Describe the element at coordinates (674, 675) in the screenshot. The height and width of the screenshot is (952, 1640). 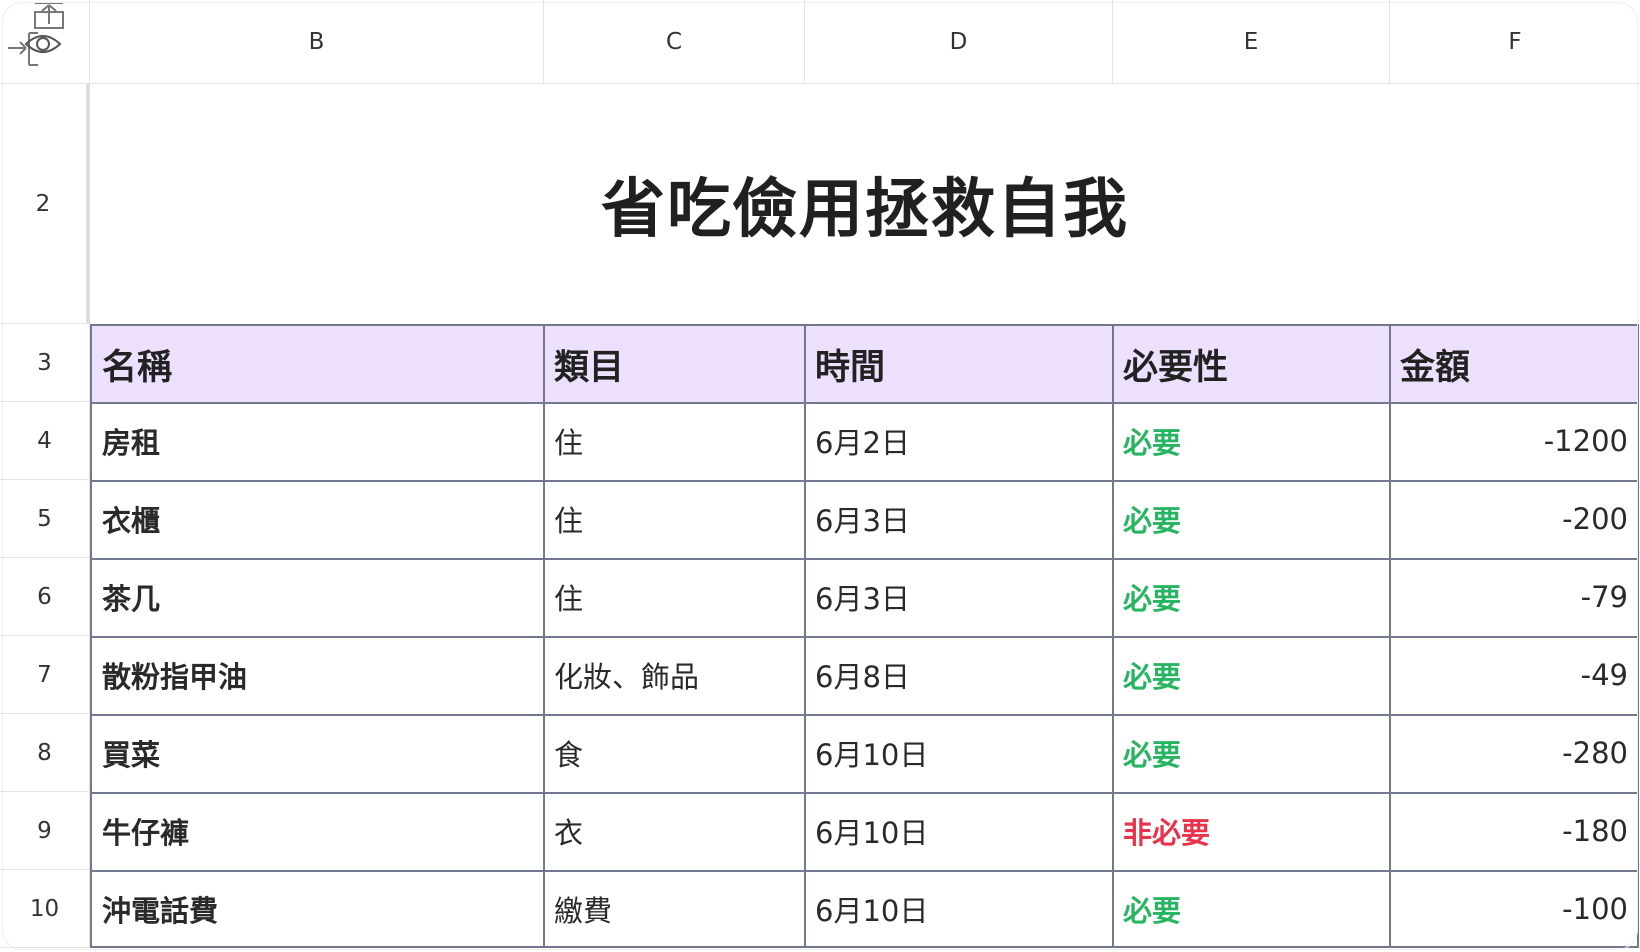
I see `cell-category-row-7: 化妝、飾品` at that location.